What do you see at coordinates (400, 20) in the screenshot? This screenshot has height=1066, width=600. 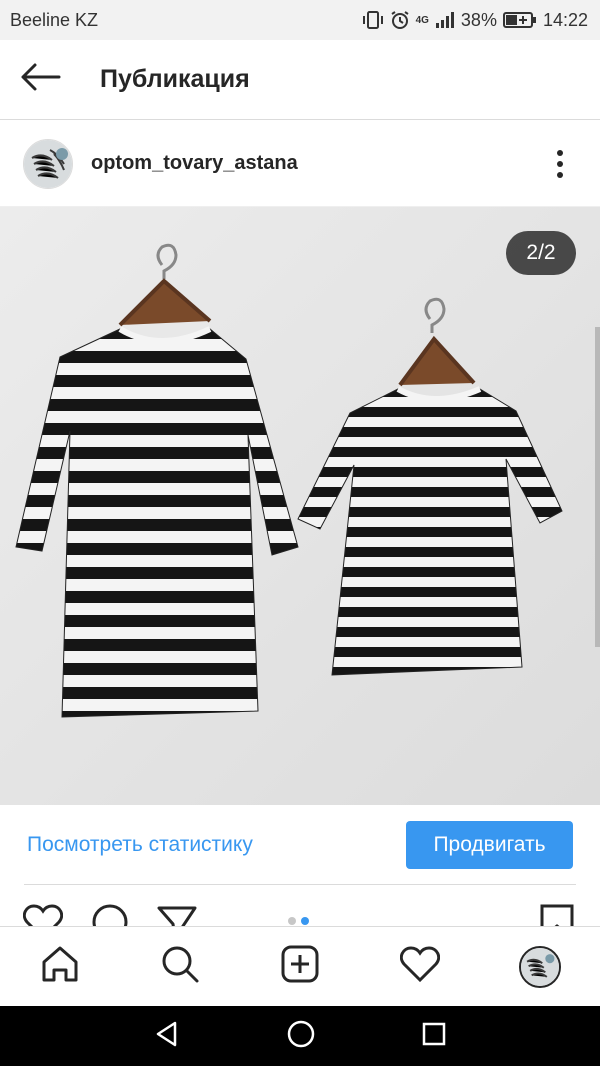 I see `alarm-icon` at bounding box center [400, 20].